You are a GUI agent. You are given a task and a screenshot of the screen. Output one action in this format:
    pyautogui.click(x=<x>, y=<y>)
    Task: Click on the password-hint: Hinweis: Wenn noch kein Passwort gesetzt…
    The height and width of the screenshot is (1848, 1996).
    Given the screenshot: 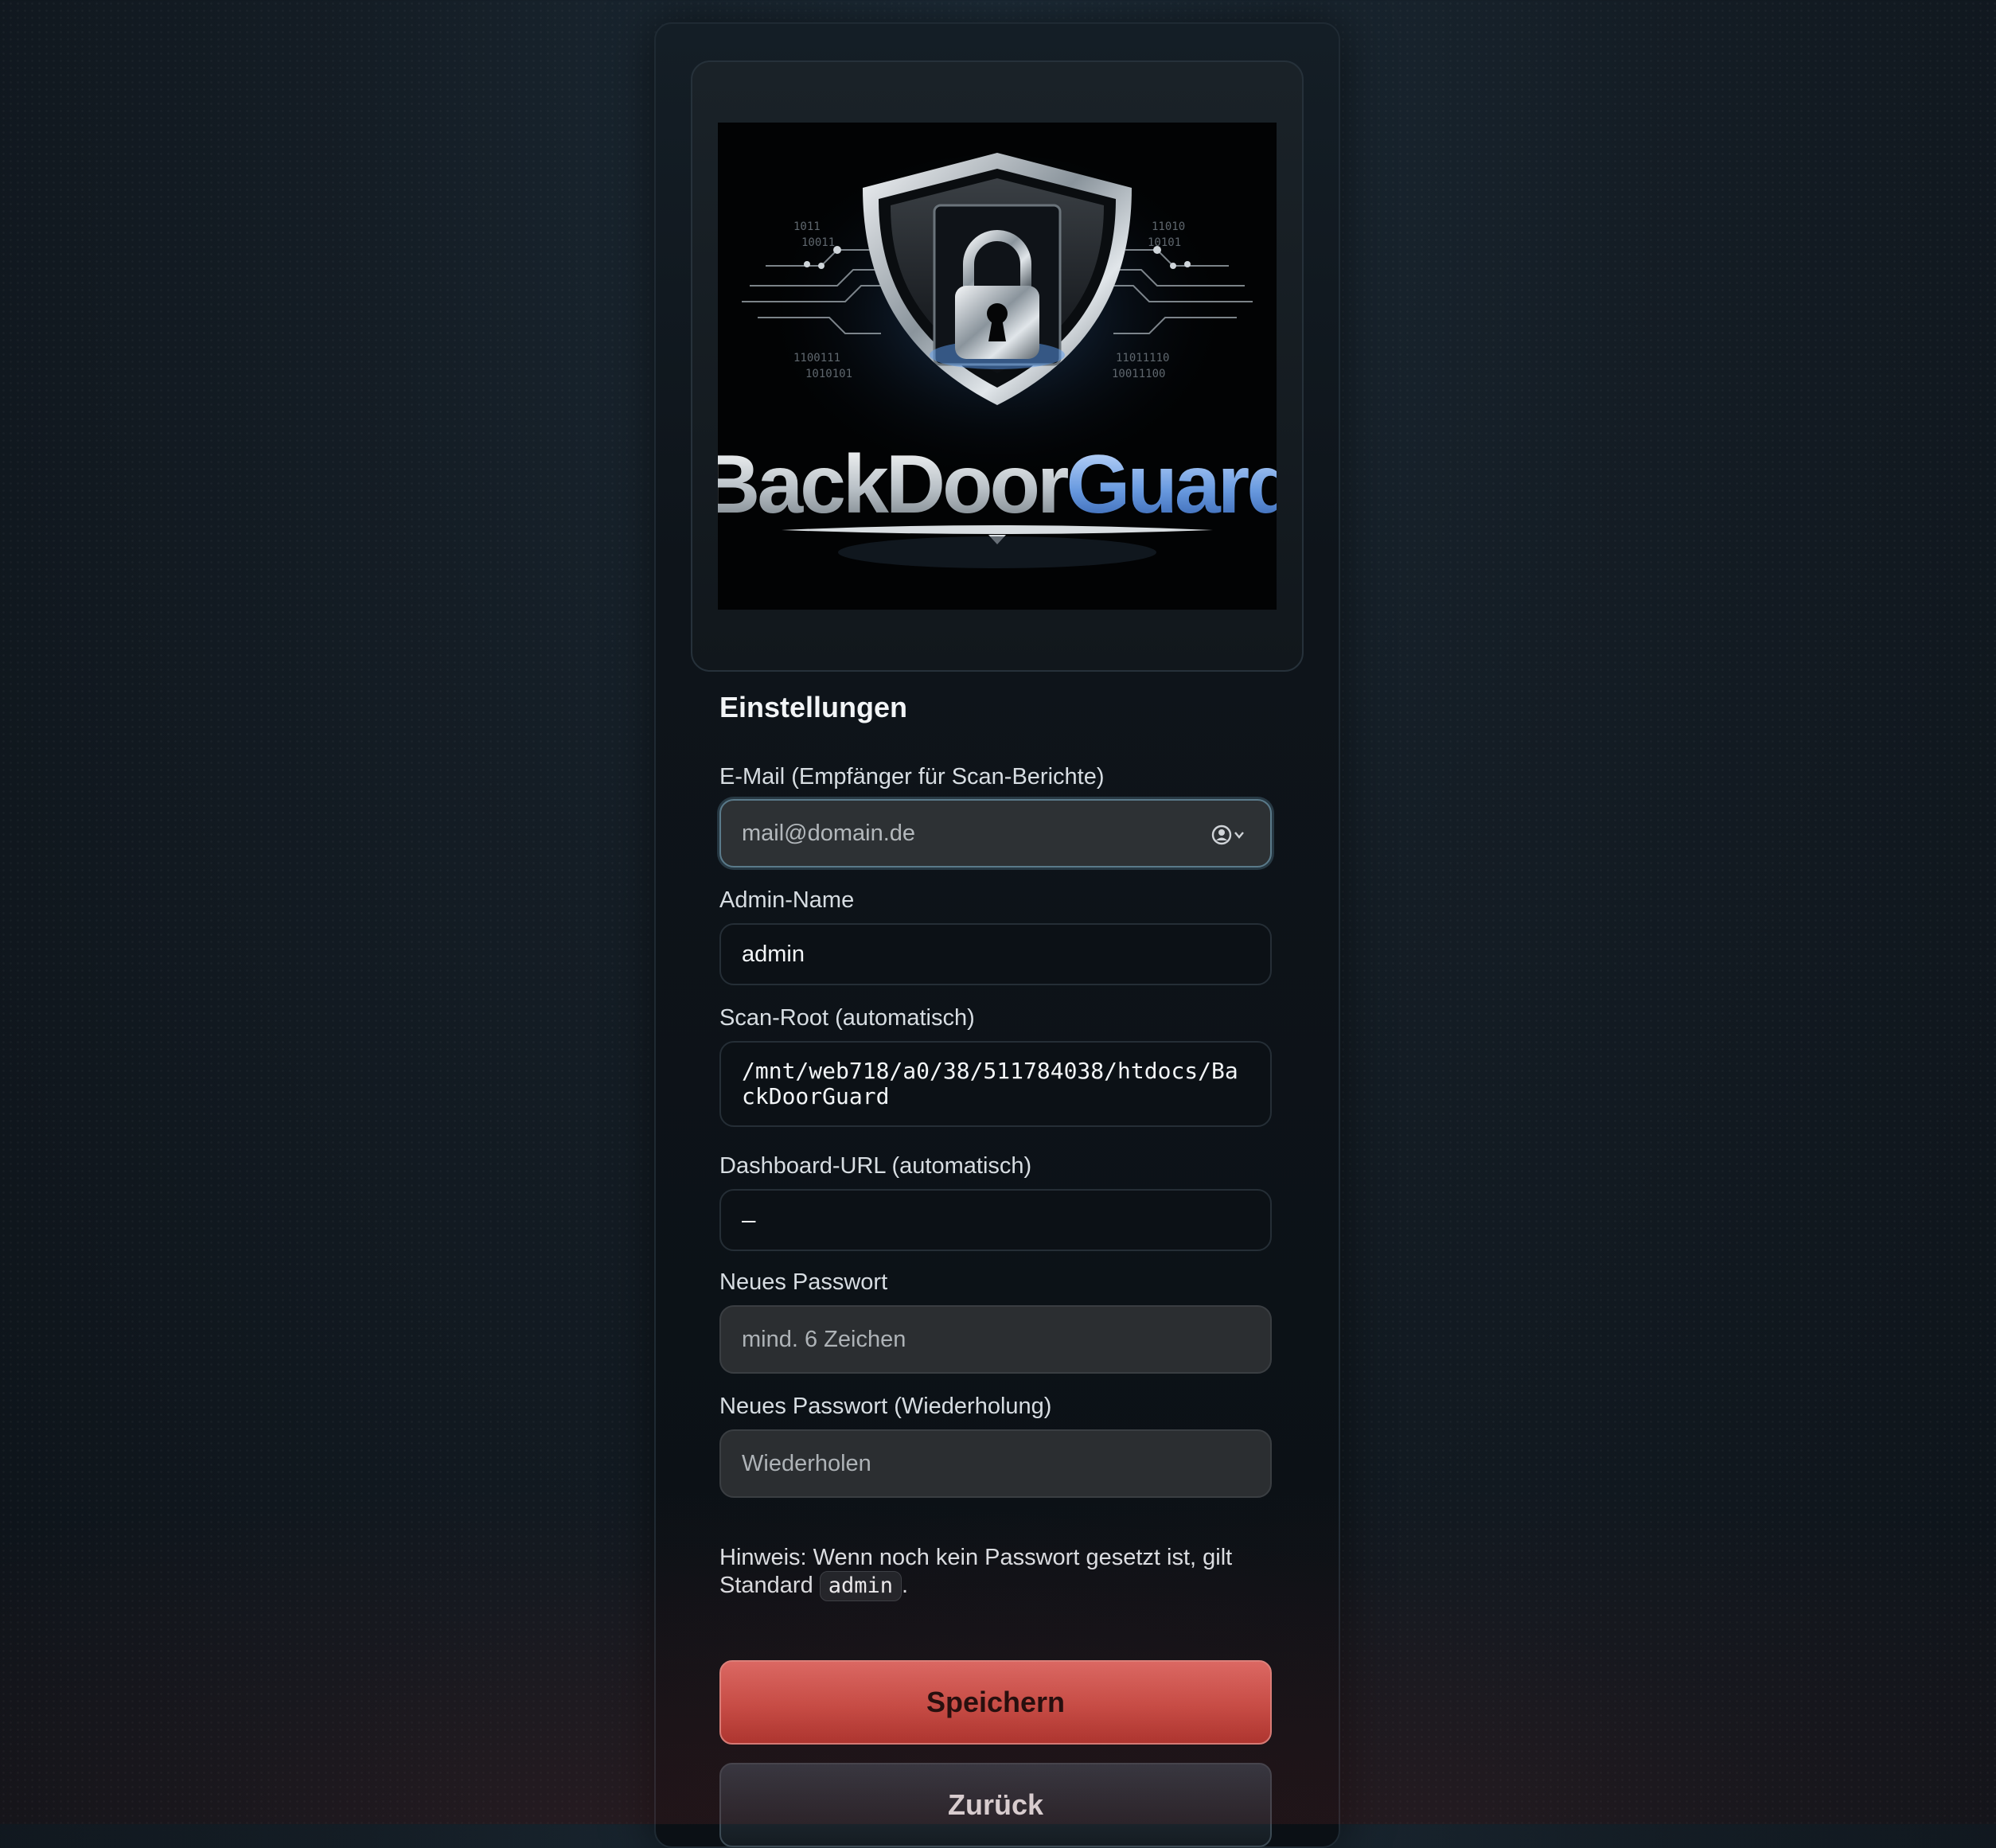 What is the action you would take?
    pyautogui.click(x=998, y=1573)
    